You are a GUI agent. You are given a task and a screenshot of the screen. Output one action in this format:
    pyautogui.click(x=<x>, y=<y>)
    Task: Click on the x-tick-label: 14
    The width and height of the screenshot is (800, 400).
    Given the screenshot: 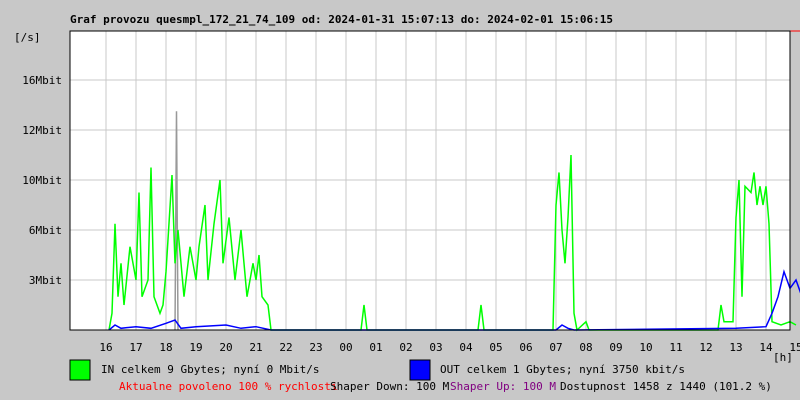 What is the action you would take?
    pyautogui.click(x=766, y=347)
    